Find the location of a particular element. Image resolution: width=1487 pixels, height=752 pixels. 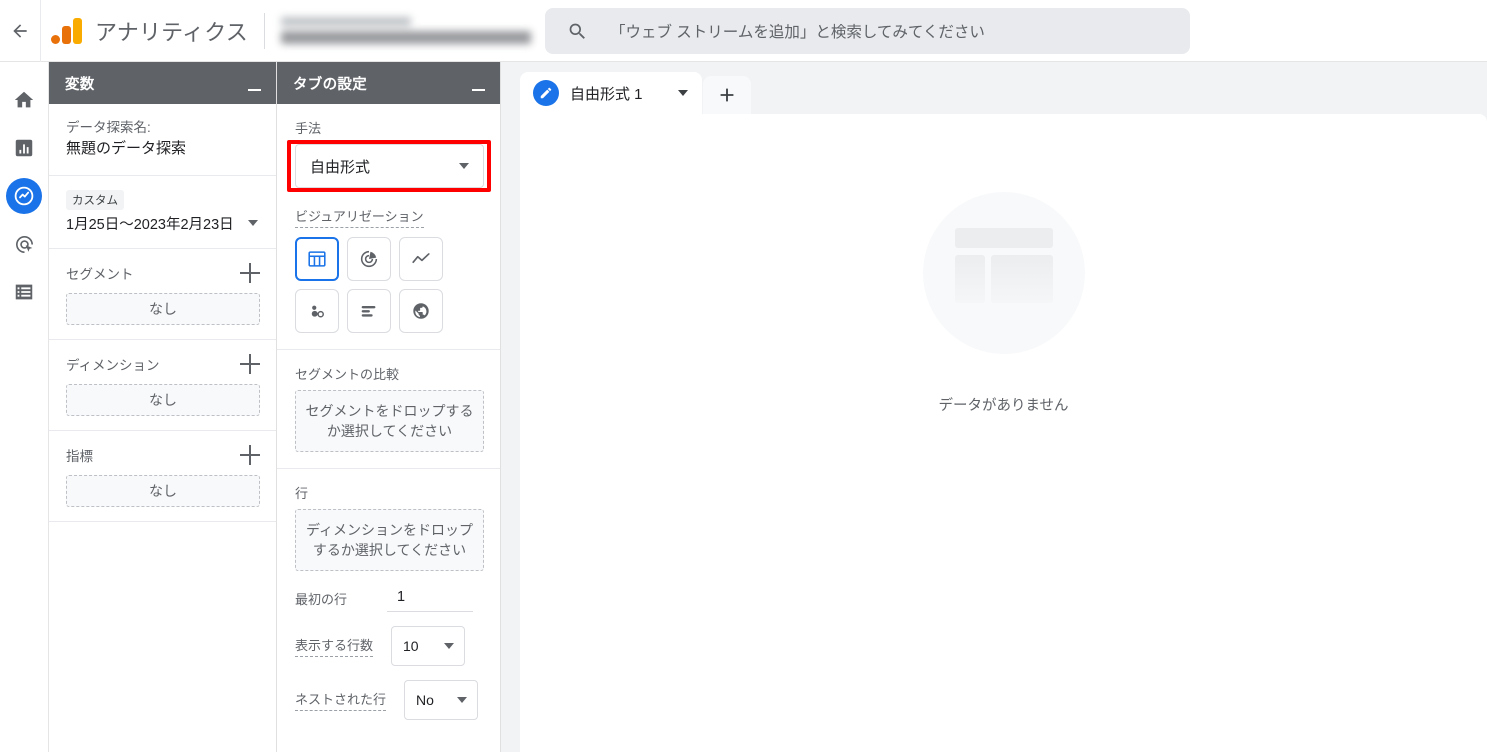

variables-panel-title: 変数 is located at coordinates (80, 84).